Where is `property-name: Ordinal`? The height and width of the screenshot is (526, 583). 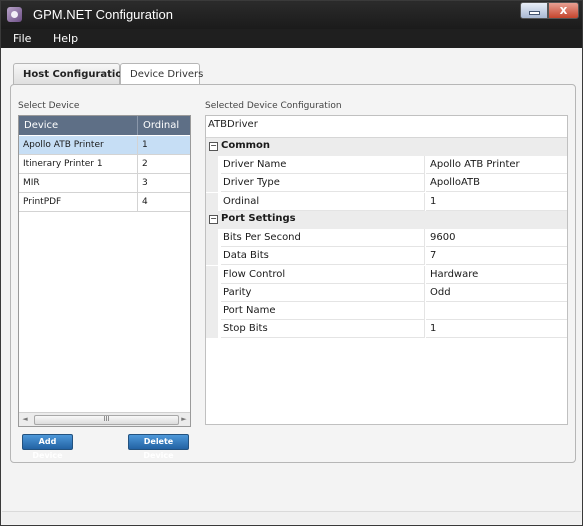 property-name: Ordinal is located at coordinates (323, 201).